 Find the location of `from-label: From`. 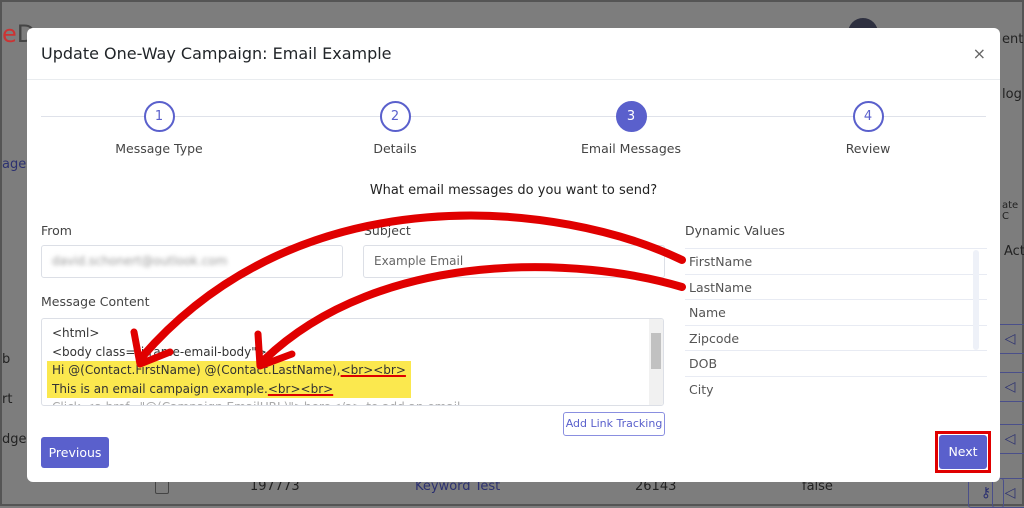

from-label: From is located at coordinates (56, 230).